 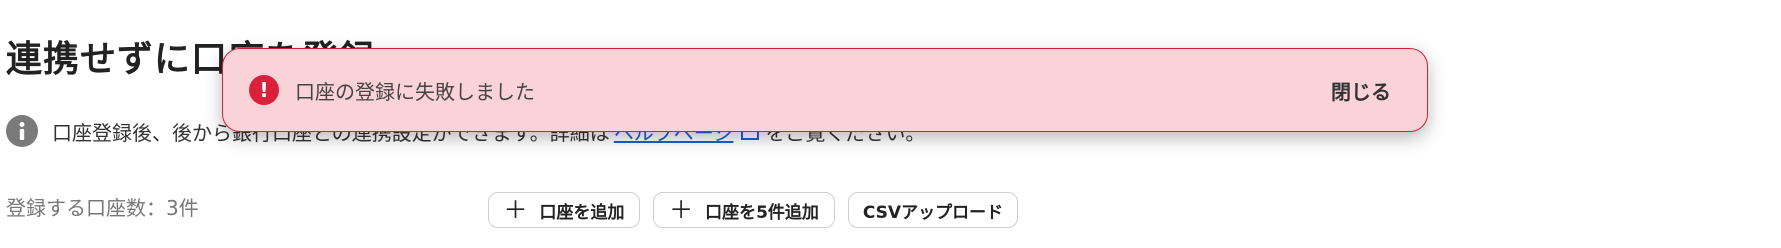 What do you see at coordinates (415, 91) in the screenshot?
I see `toast-message: 口座の登録に失敗しました` at bounding box center [415, 91].